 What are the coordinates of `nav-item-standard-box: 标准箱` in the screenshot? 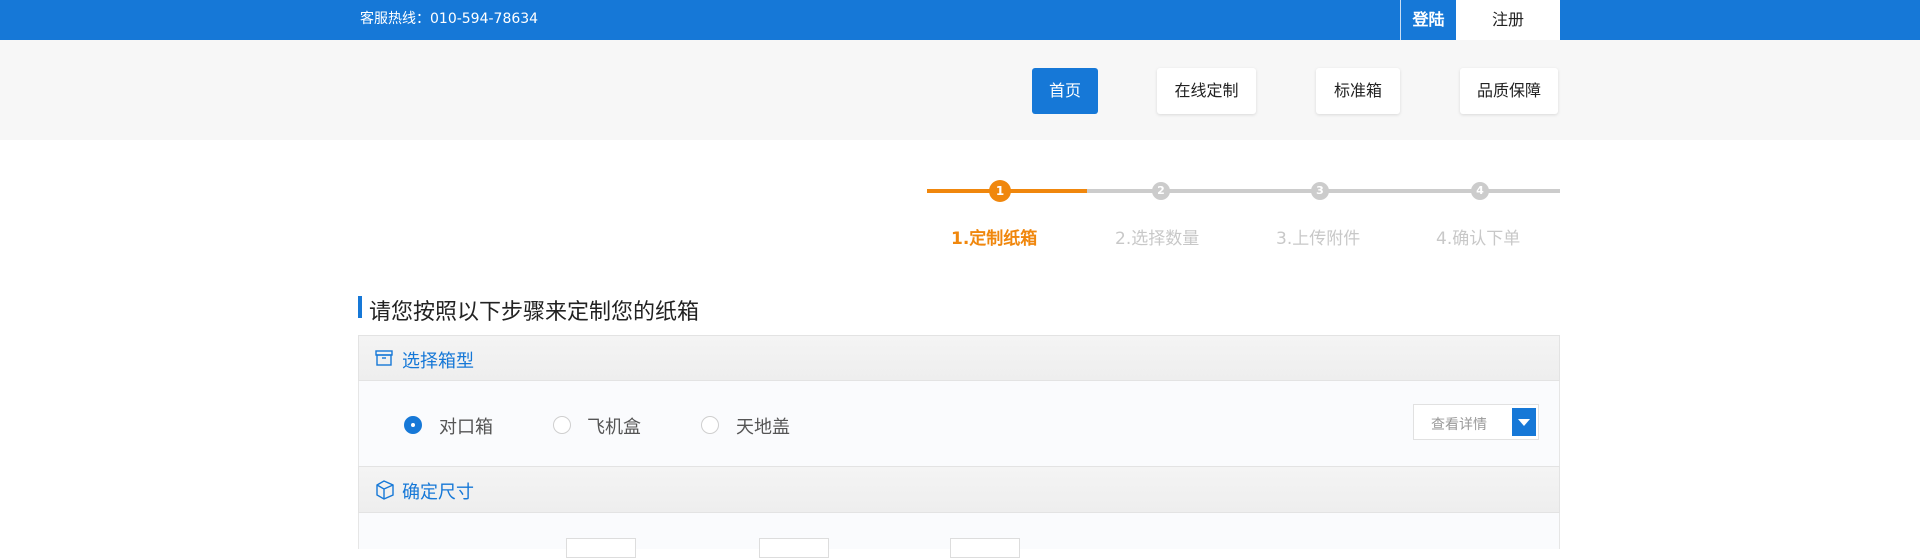 It's located at (1358, 91).